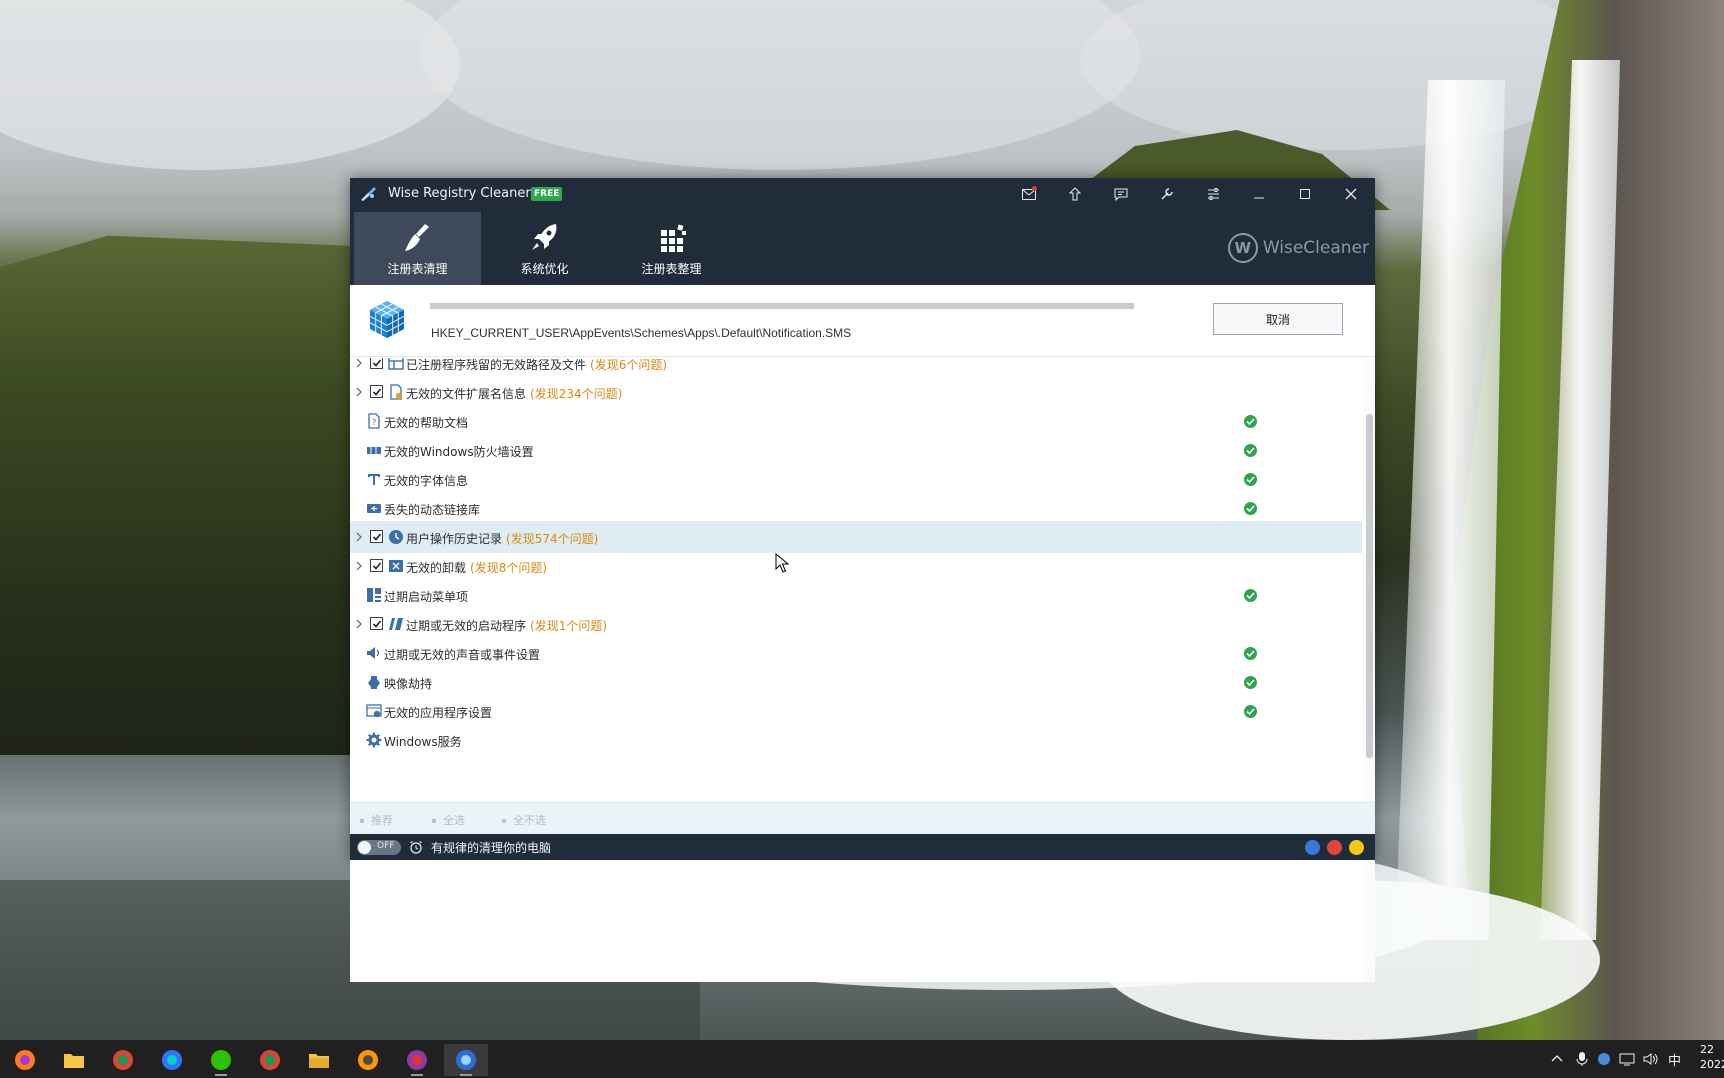 The image size is (1724, 1078). What do you see at coordinates (368, 1060) in the screenshot?
I see `taskbar-app-sublime-text` at bounding box center [368, 1060].